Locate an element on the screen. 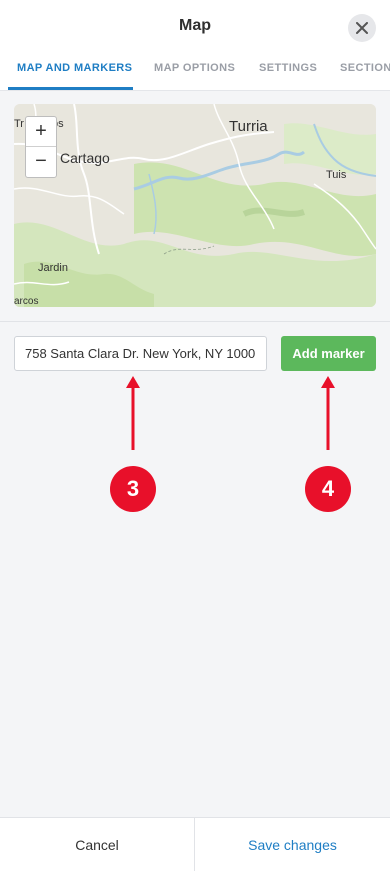 The height and width of the screenshot is (871, 390). map-label-jardin: Jardin is located at coordinates (53, 268).